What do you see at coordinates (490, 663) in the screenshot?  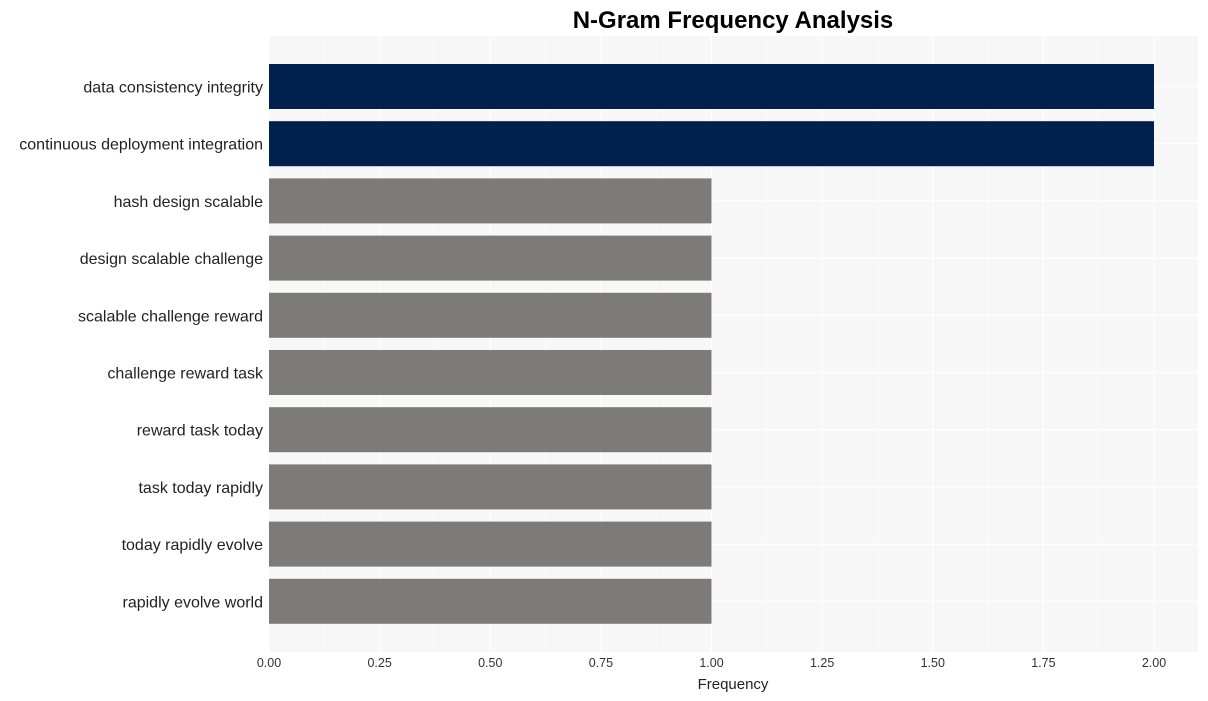 I see `x-tick-label: 0.50` at bounding box center [490, 663].